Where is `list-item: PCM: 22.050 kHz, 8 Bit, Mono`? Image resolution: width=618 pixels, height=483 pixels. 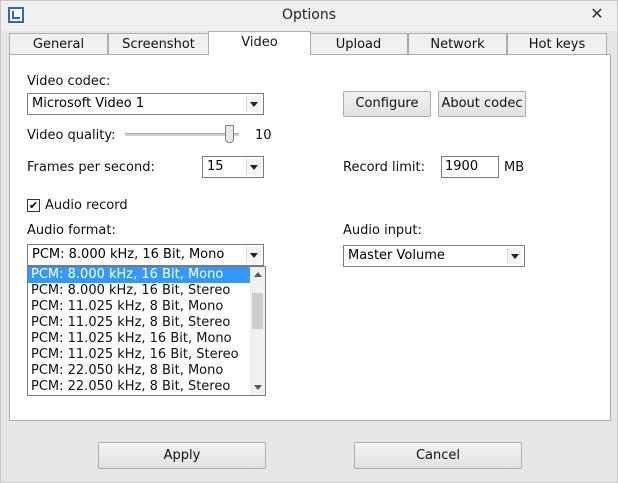
list-item: PCM: 22.050 kHz, 8 Bit, Mono is located at coordinates (146, 371).